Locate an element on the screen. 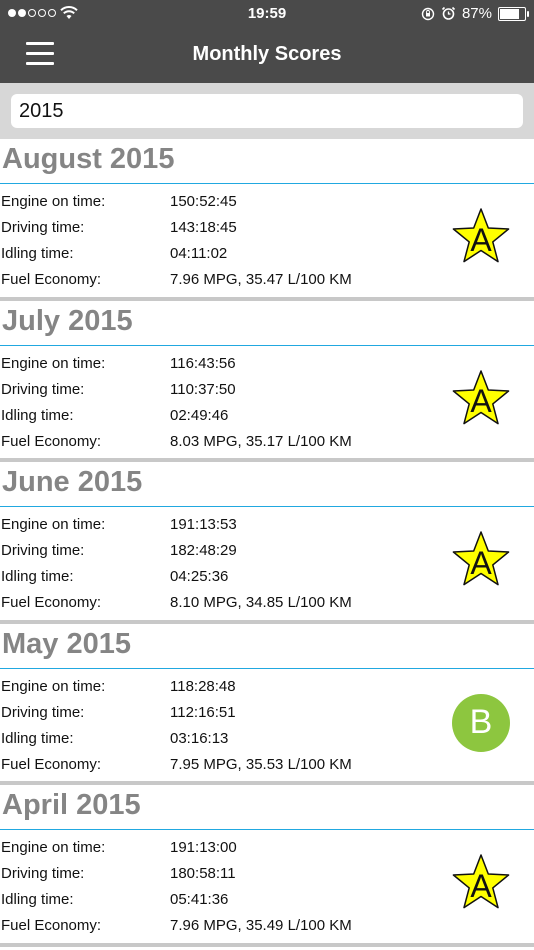 The height and width of the screenshot is (950, 534). month-title: June 2015 is located at coordinates (72, 482).